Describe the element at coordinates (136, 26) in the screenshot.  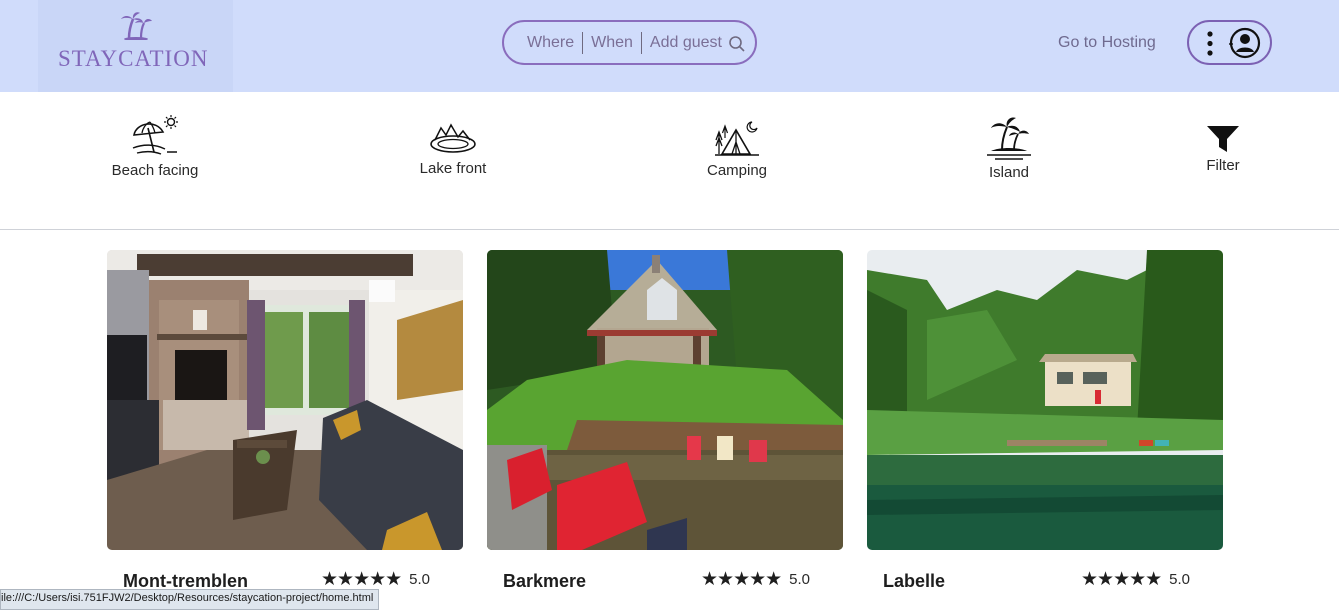
I see `palm-logo-icon` at that location.